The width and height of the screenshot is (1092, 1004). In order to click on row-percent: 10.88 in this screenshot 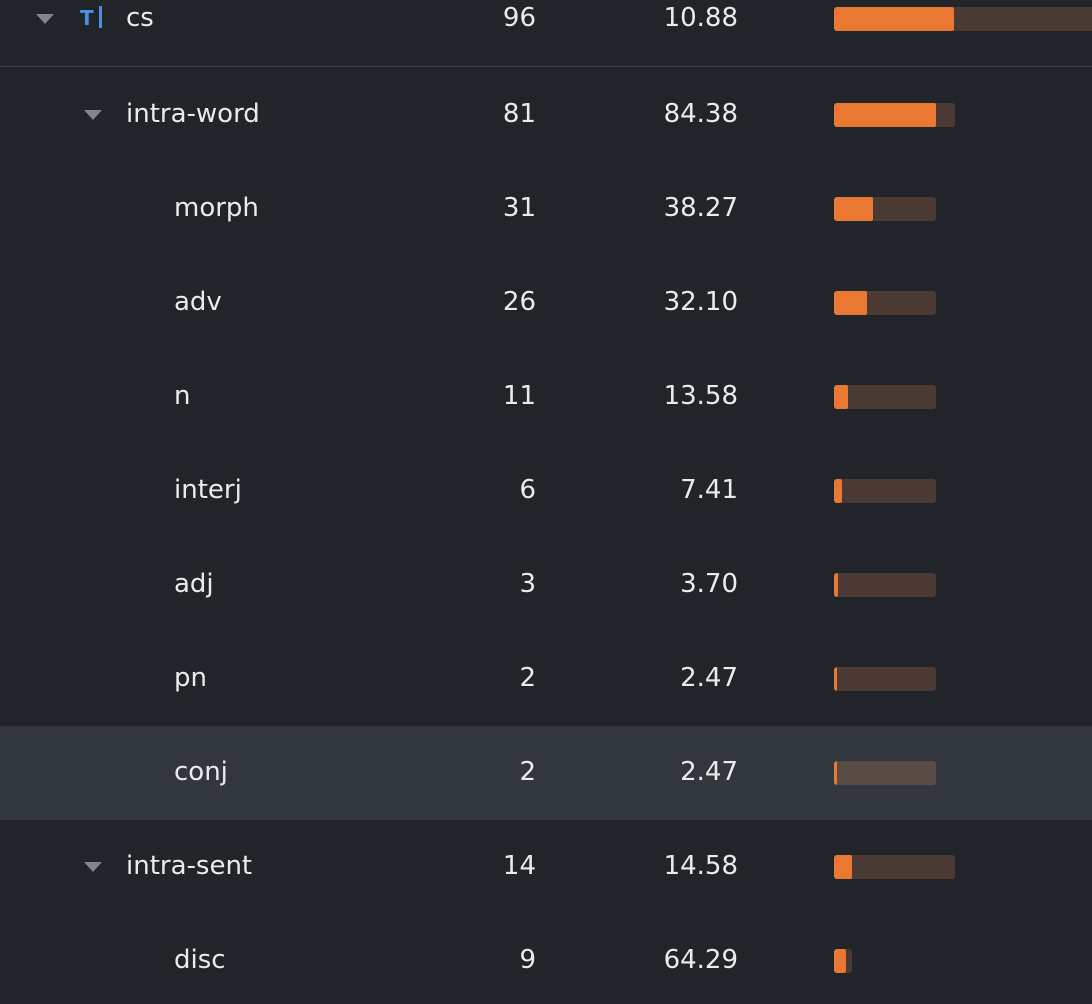, I will do `click(700, 18)`.